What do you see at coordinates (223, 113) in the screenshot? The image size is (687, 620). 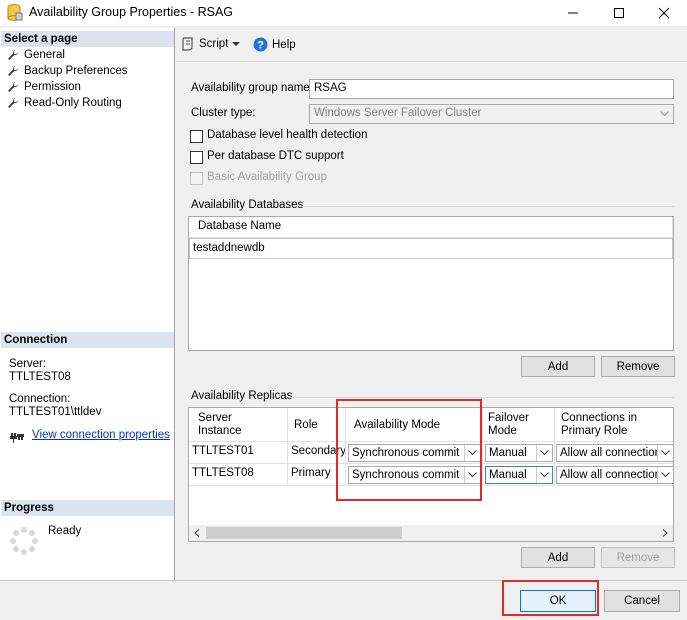 I see `cluster-type-label: Cluster type:` at bounding box center [223, 113].